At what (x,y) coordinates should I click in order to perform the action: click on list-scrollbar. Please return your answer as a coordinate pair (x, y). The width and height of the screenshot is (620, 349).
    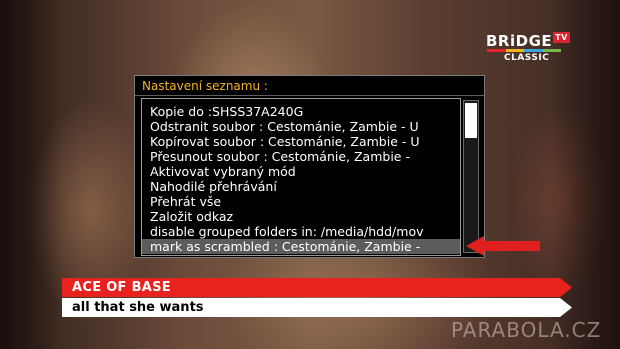
    Looking at the image, I should click on (471, 176).